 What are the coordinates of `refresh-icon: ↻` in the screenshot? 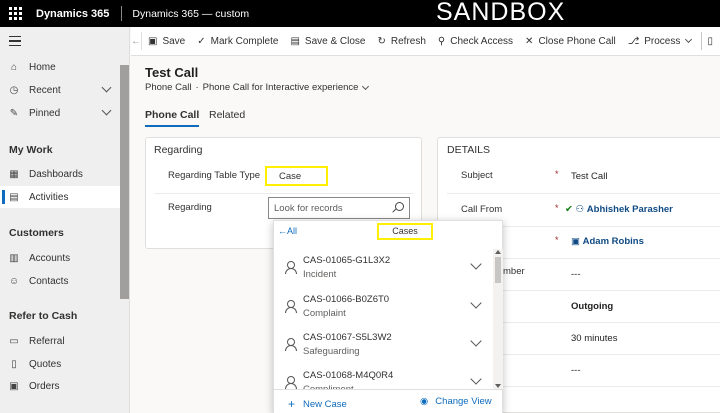 It's located at (381, 41).